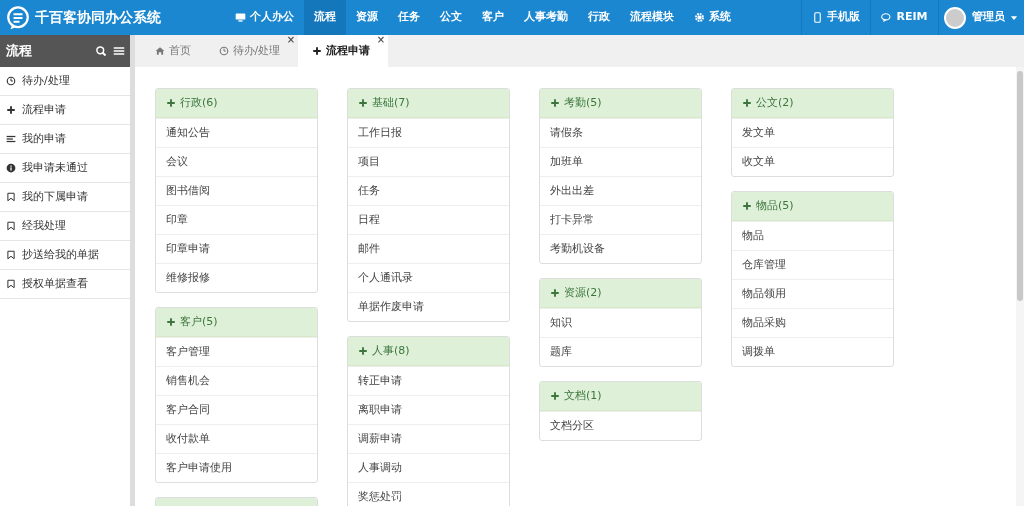 This screenshot has width=1024, height=506. I want to click on app-title: 千百客协同办公系统, so click(98, 17).